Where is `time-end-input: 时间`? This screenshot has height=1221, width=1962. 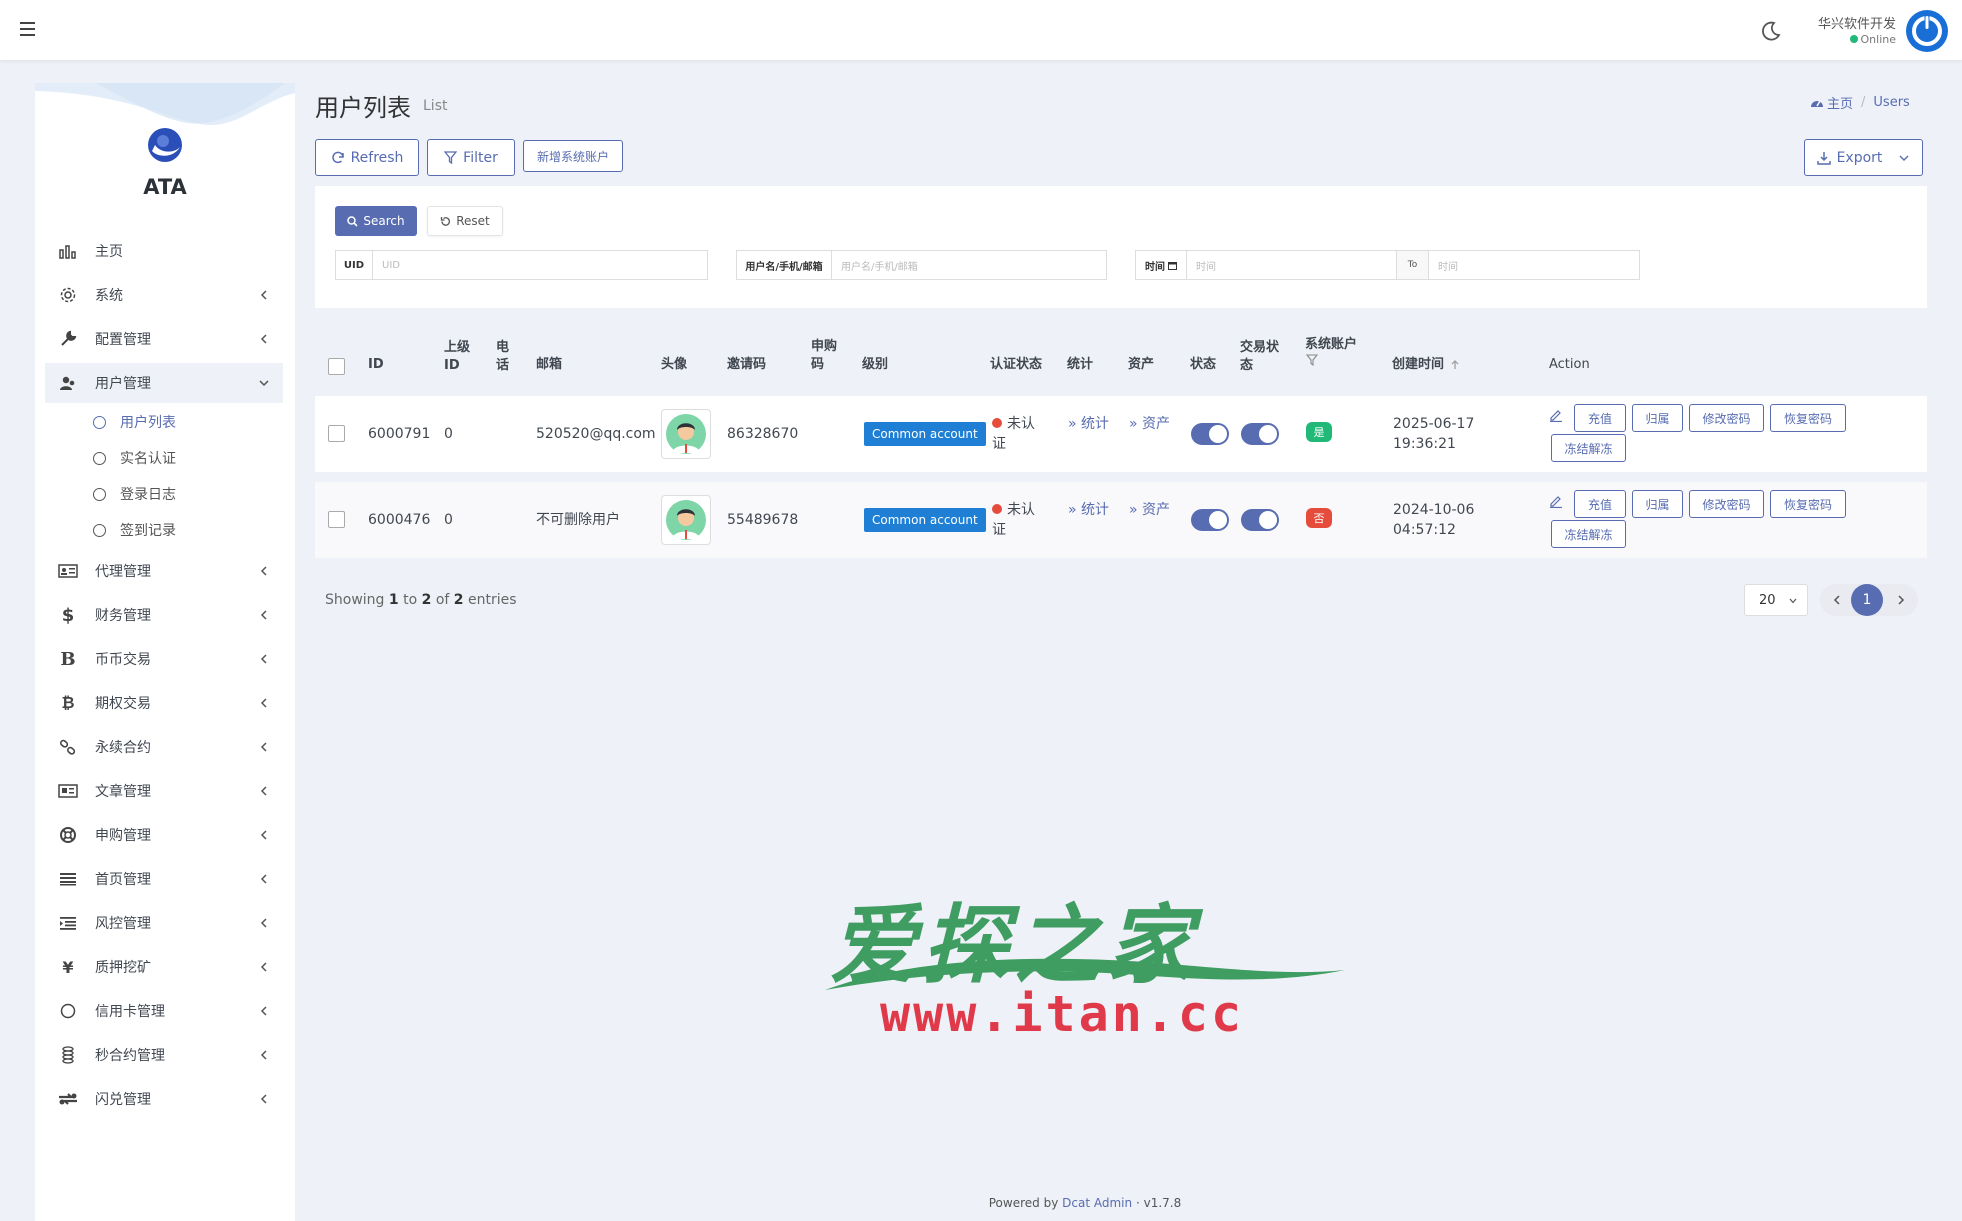 time-end-input: 时间 is located at coordinates (1534, 265).